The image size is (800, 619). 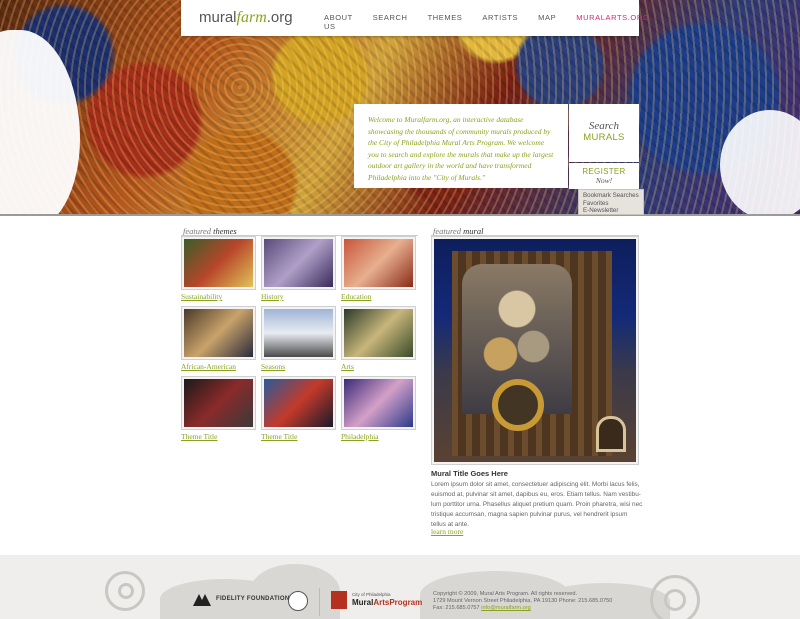 I want to click on theme-link-arts: Arts, so click(x=347, y=366).